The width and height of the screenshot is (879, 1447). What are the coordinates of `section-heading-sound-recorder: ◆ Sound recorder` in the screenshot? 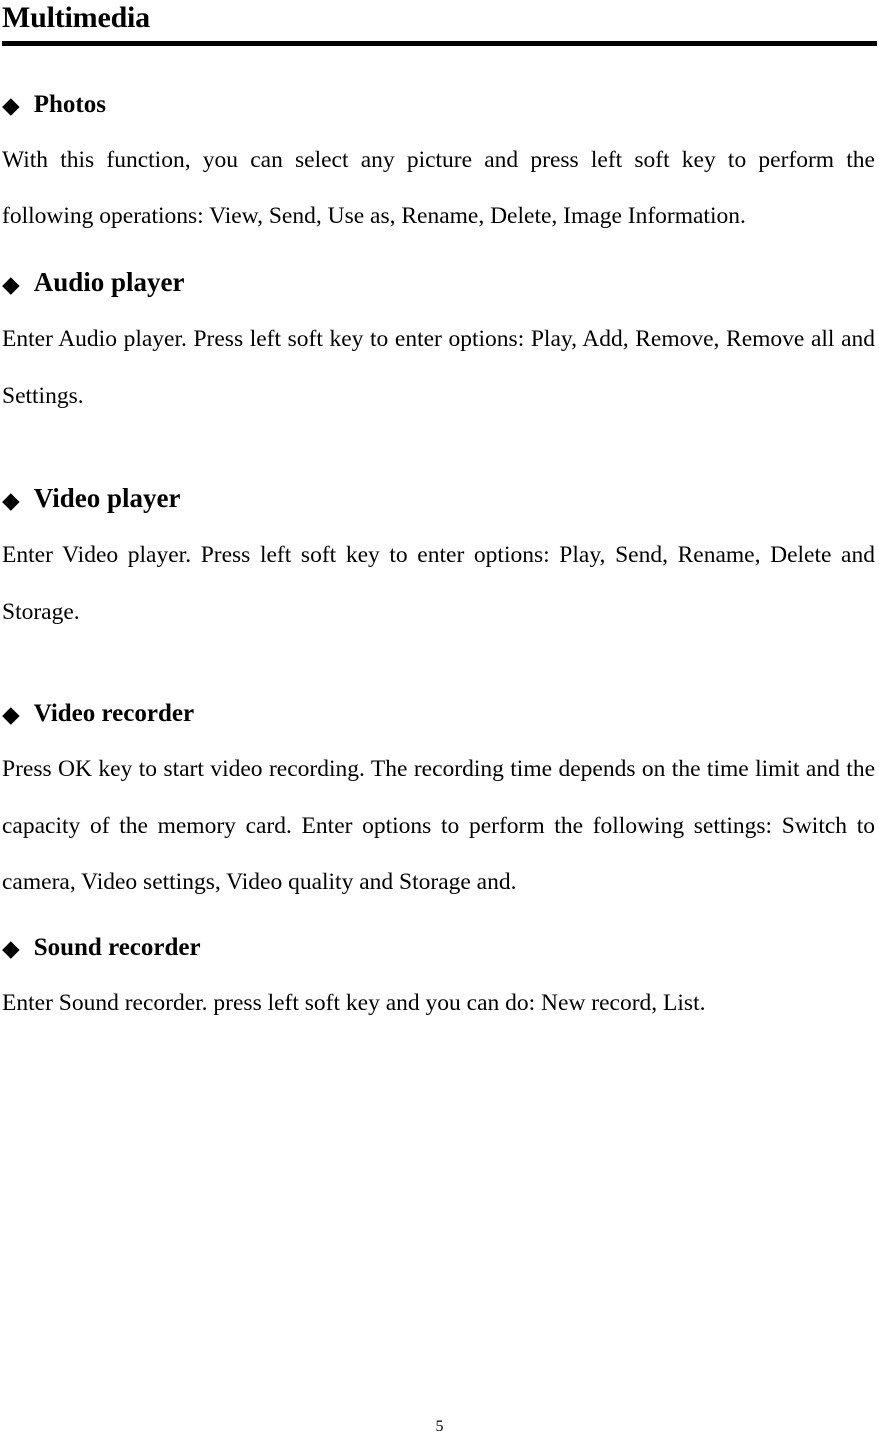 It's located at (438, 948).